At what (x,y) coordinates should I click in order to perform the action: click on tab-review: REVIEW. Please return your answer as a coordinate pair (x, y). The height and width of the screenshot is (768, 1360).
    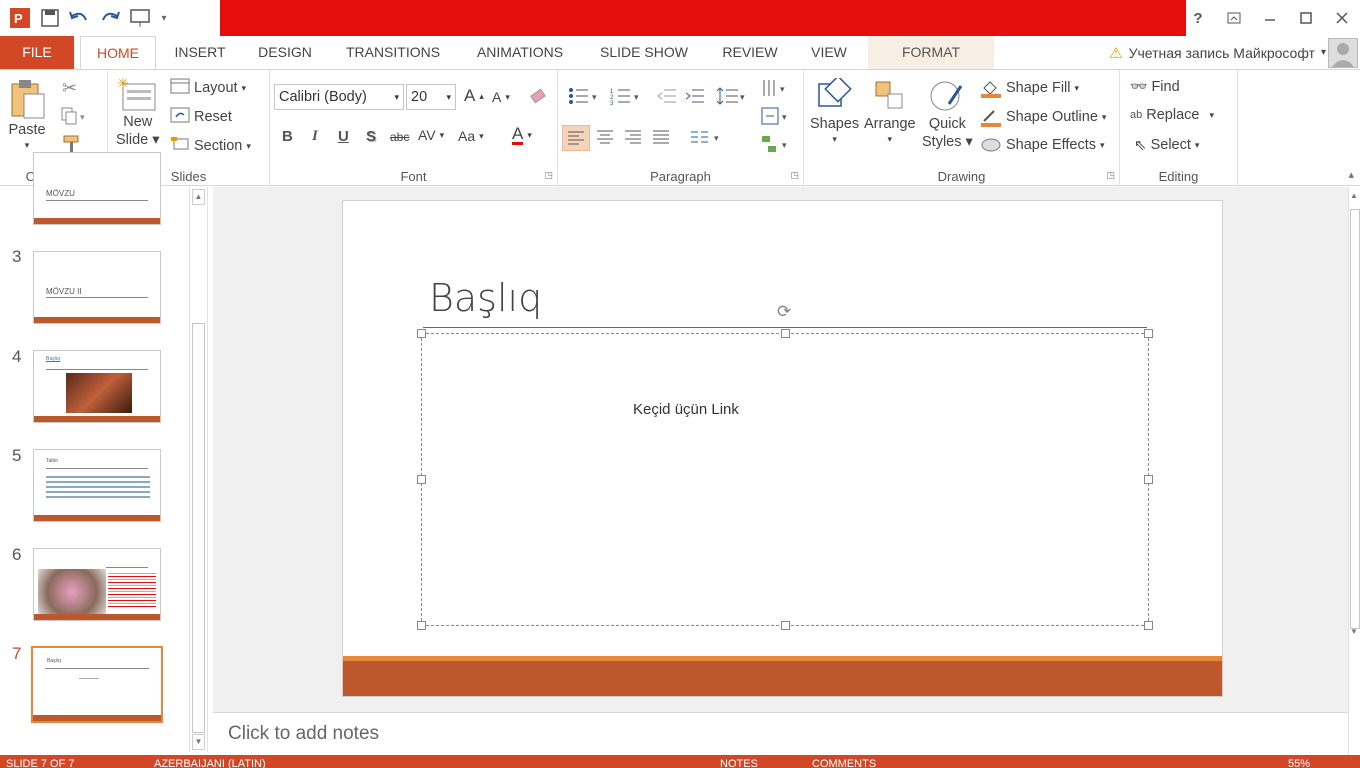
    Looking at the image, I should click on (750, 52).